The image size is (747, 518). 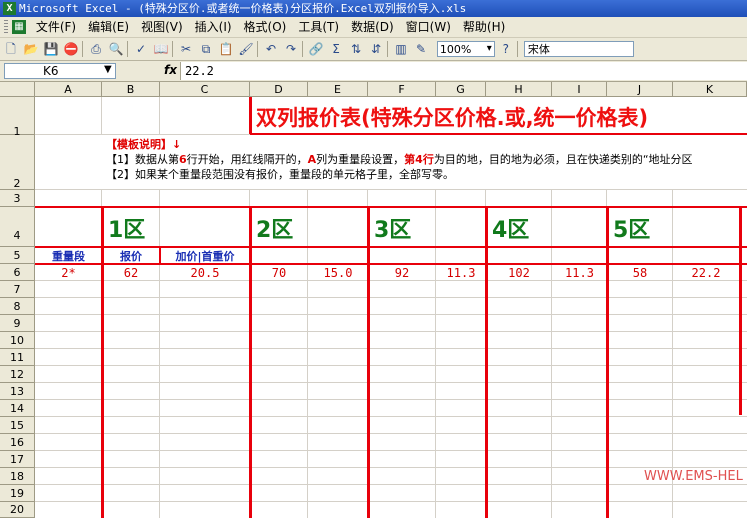 I want to click on column-header-h: H, so click(x=519, y=89).